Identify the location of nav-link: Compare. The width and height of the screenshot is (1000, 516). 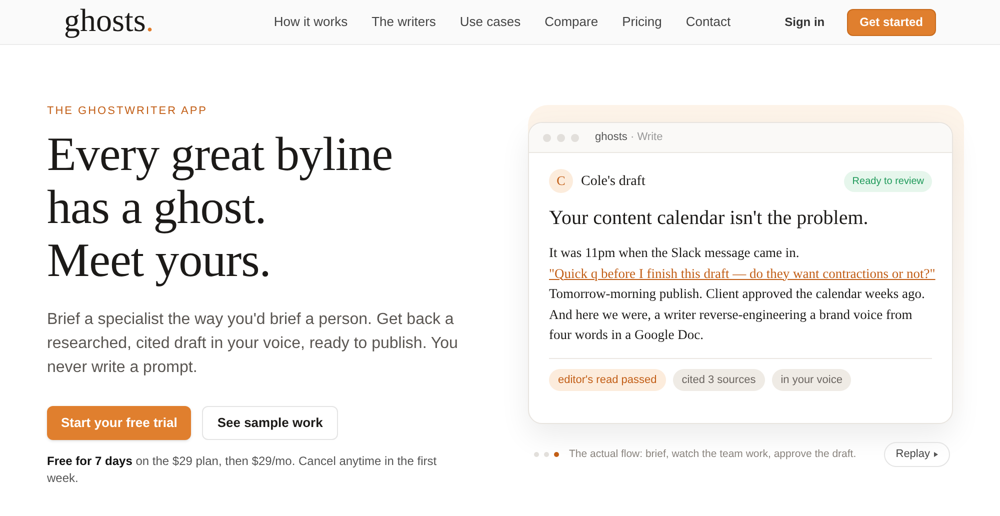
(571, 22).